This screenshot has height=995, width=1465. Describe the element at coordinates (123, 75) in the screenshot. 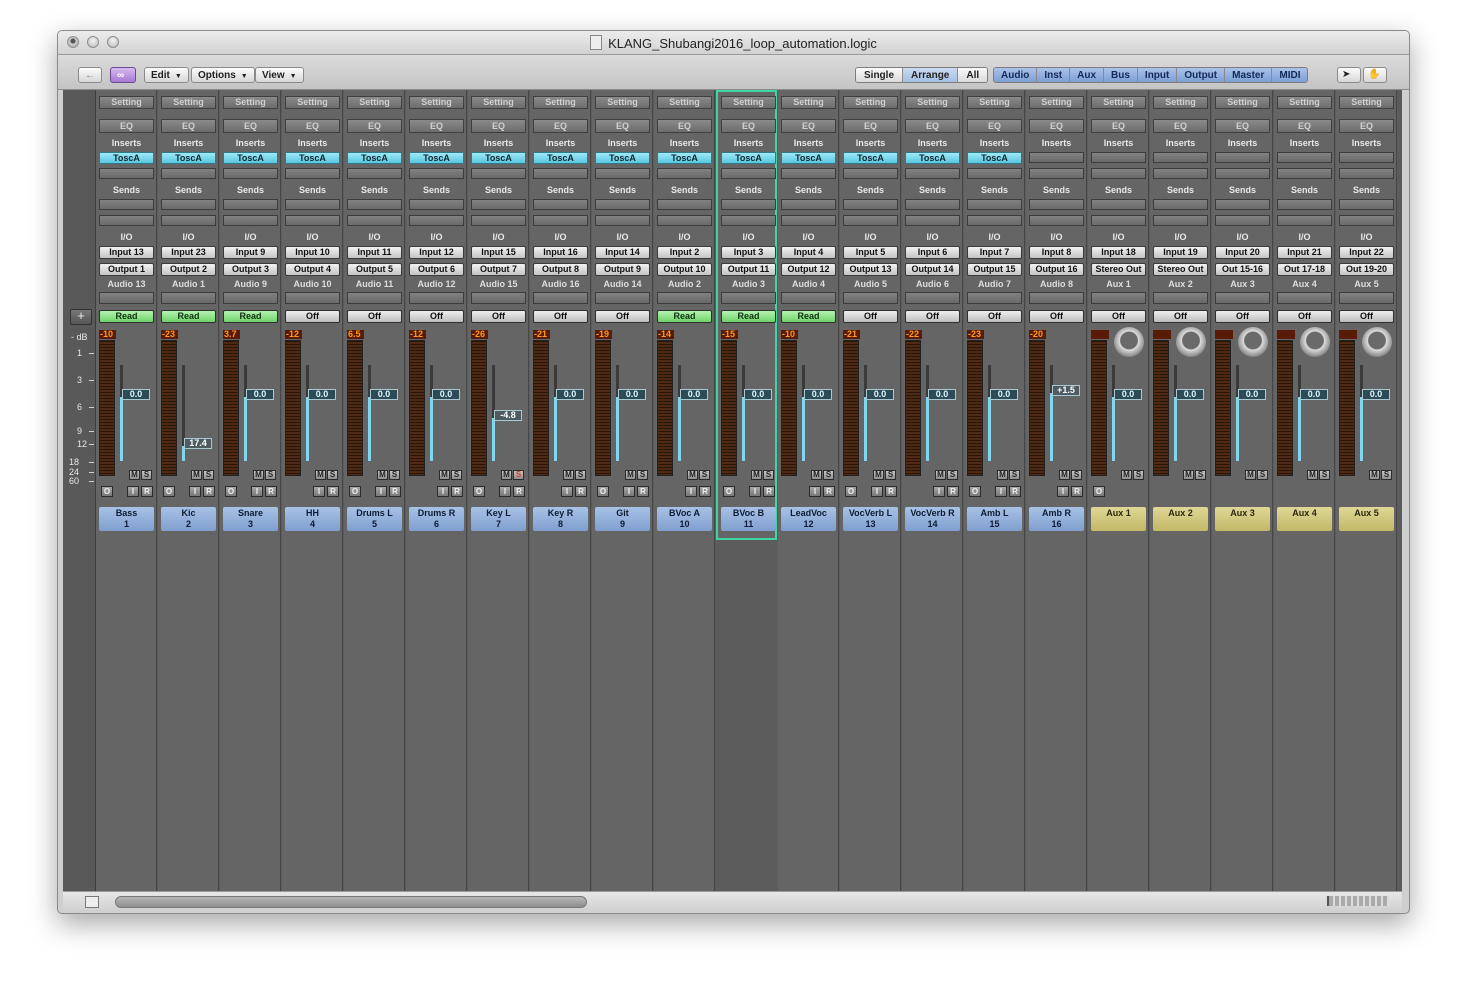

I see `link-button: ∞` at that location.